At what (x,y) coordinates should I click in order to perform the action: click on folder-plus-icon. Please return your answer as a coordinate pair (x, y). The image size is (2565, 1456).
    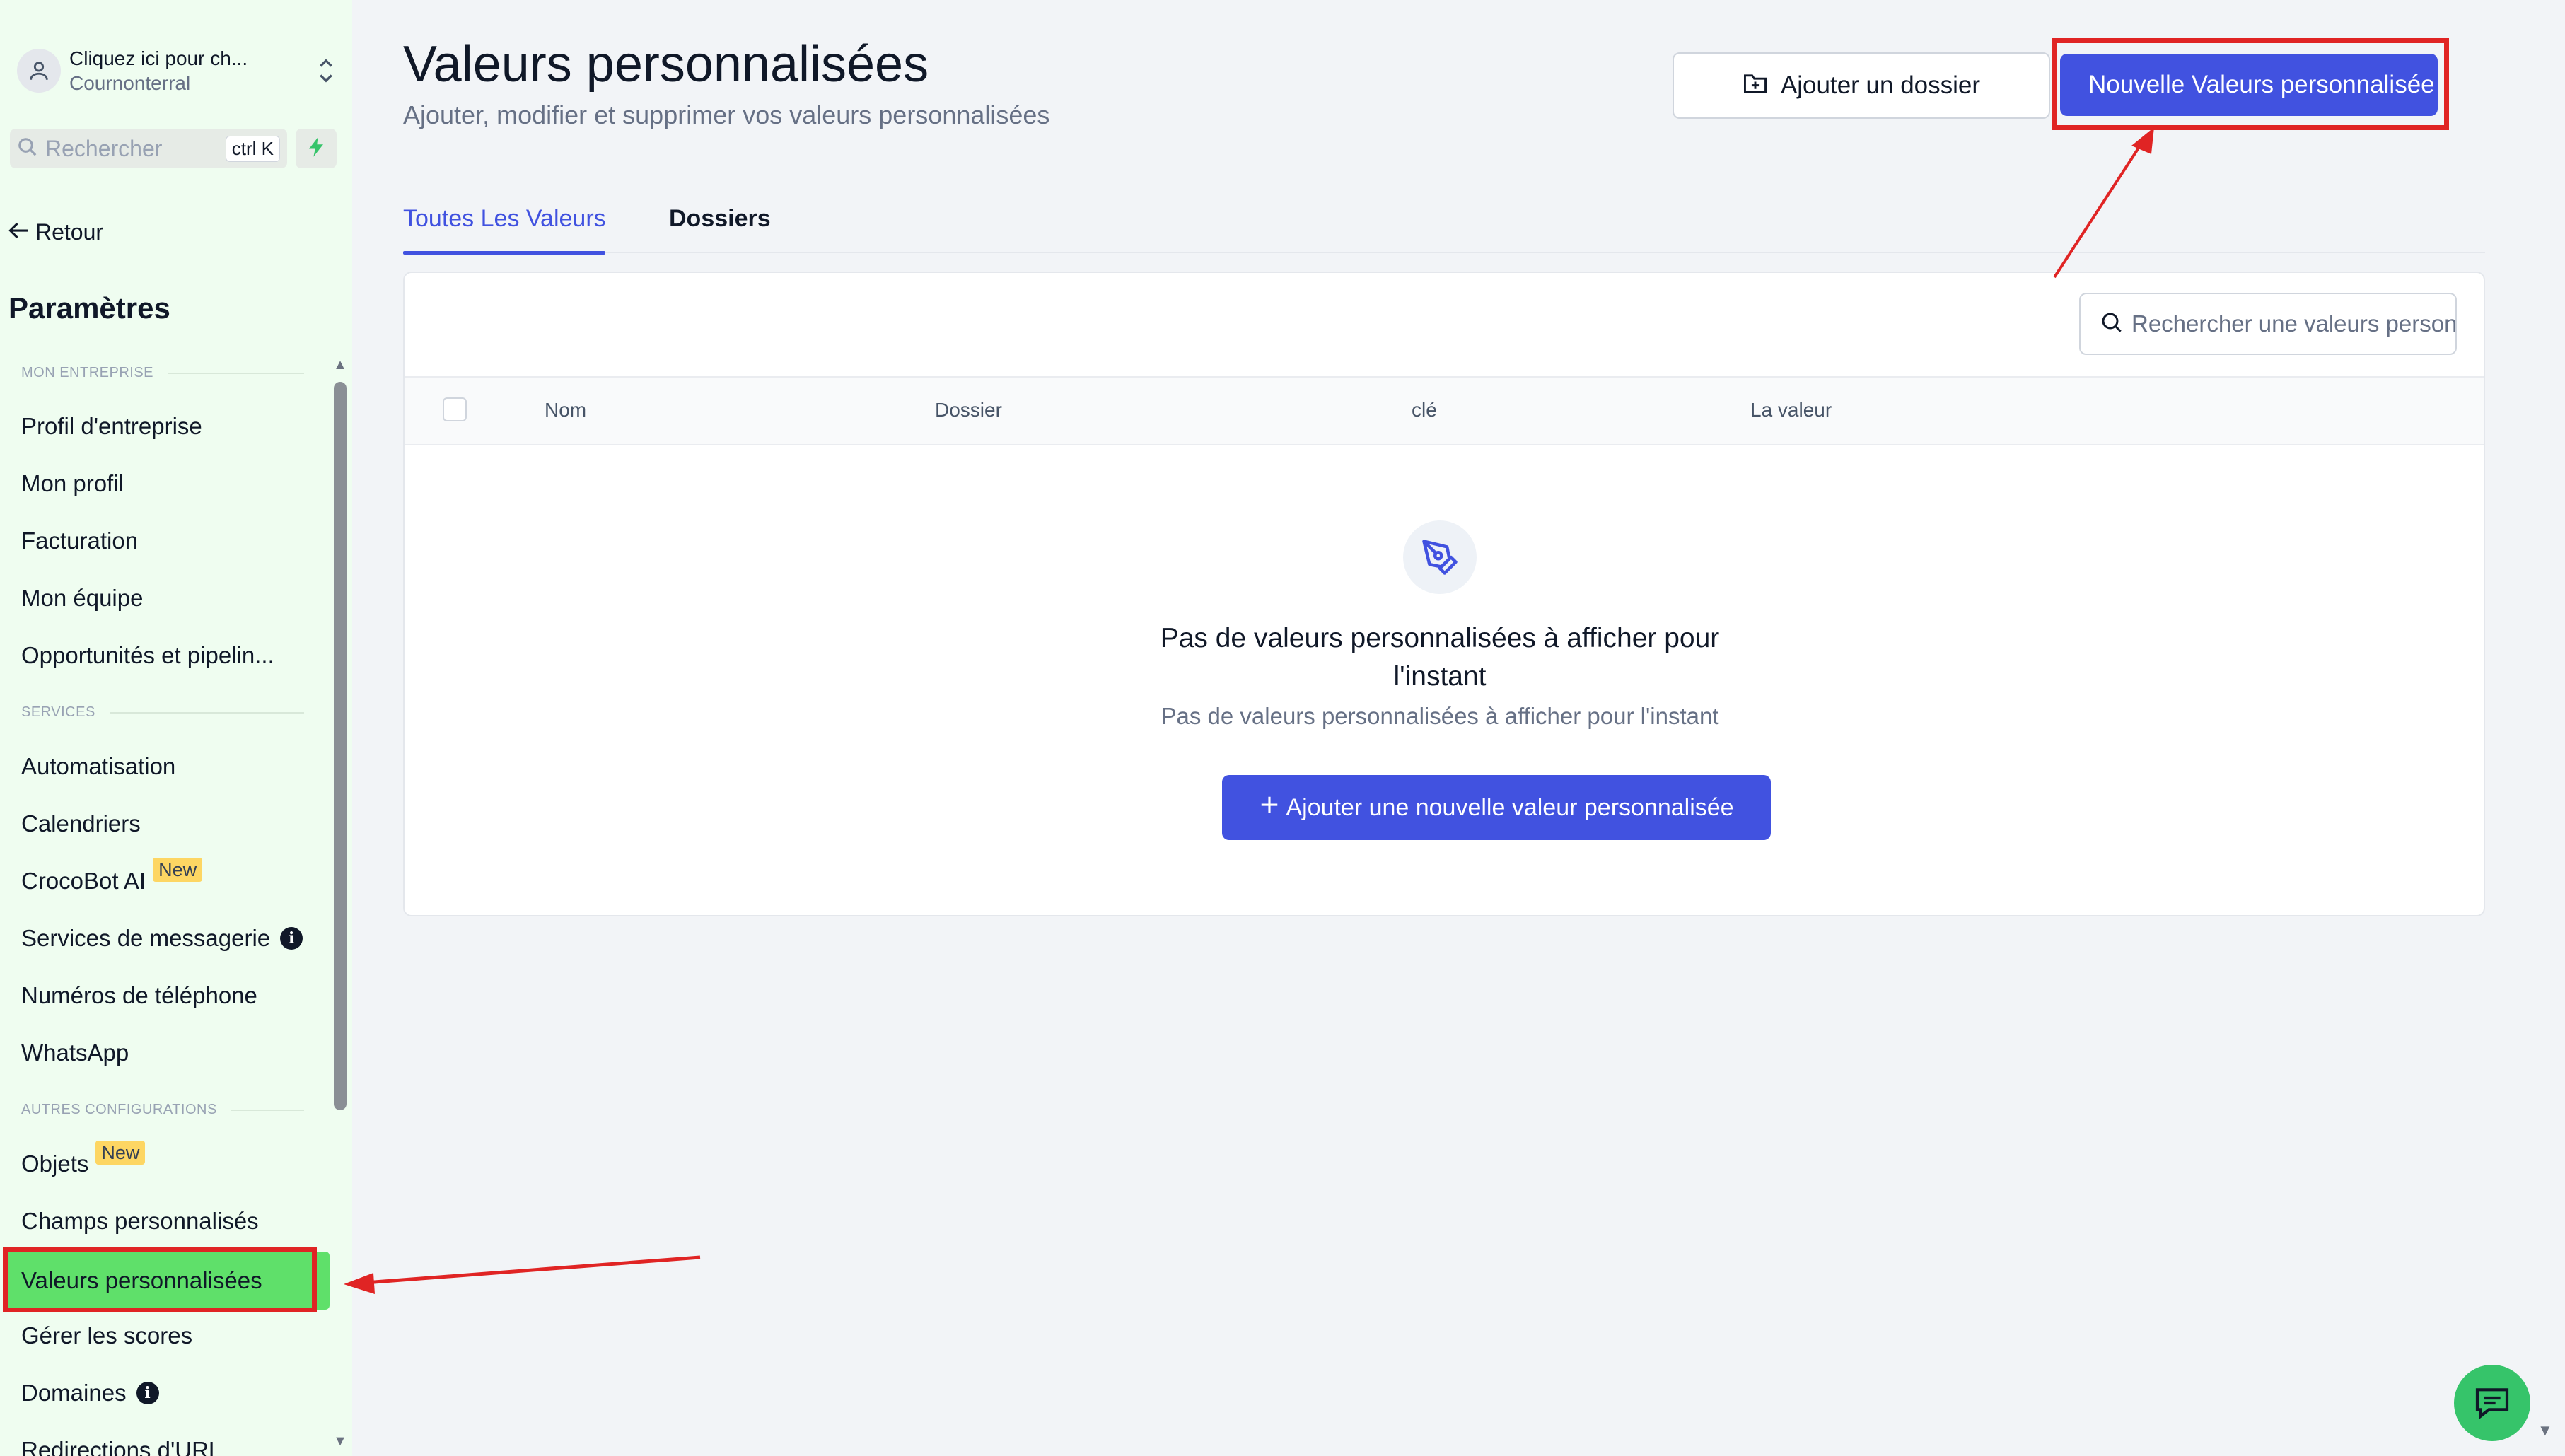
    Looking at the image, I should click on (1755, 86).